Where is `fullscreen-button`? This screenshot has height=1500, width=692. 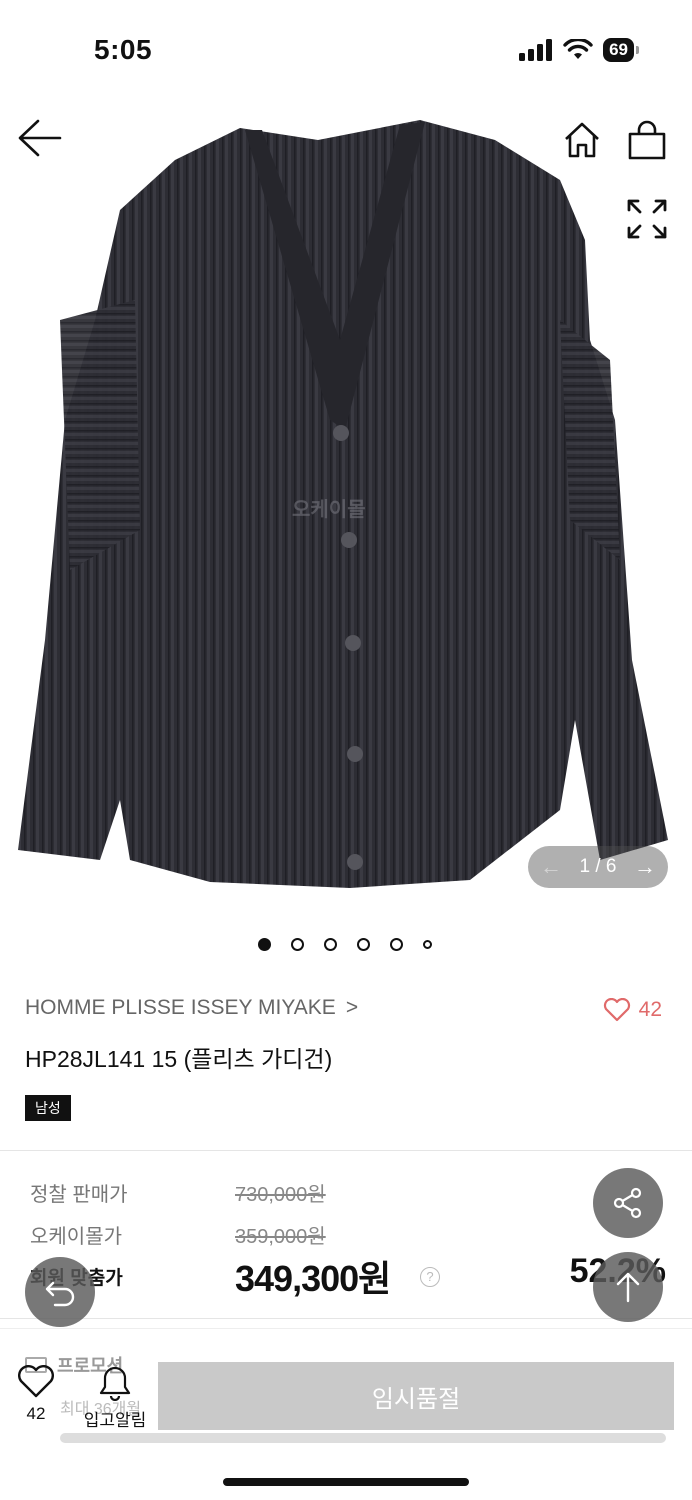 fullscreen-button is located at coordinates (647, 221).